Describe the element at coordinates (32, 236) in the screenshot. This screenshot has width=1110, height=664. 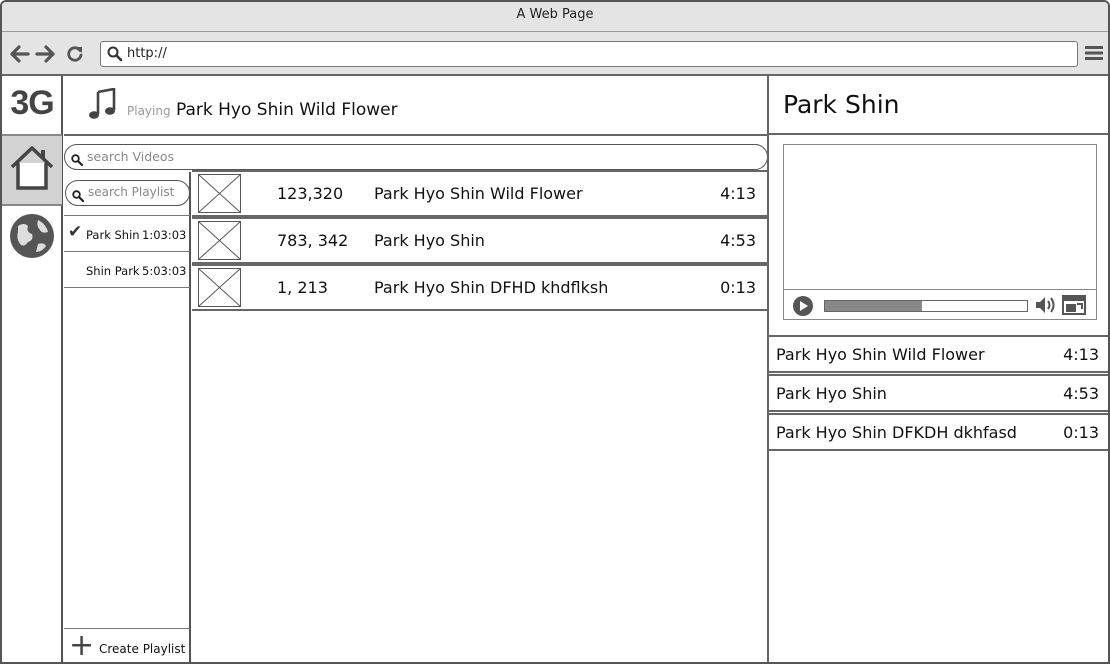
I see `globe-icon` at that location.